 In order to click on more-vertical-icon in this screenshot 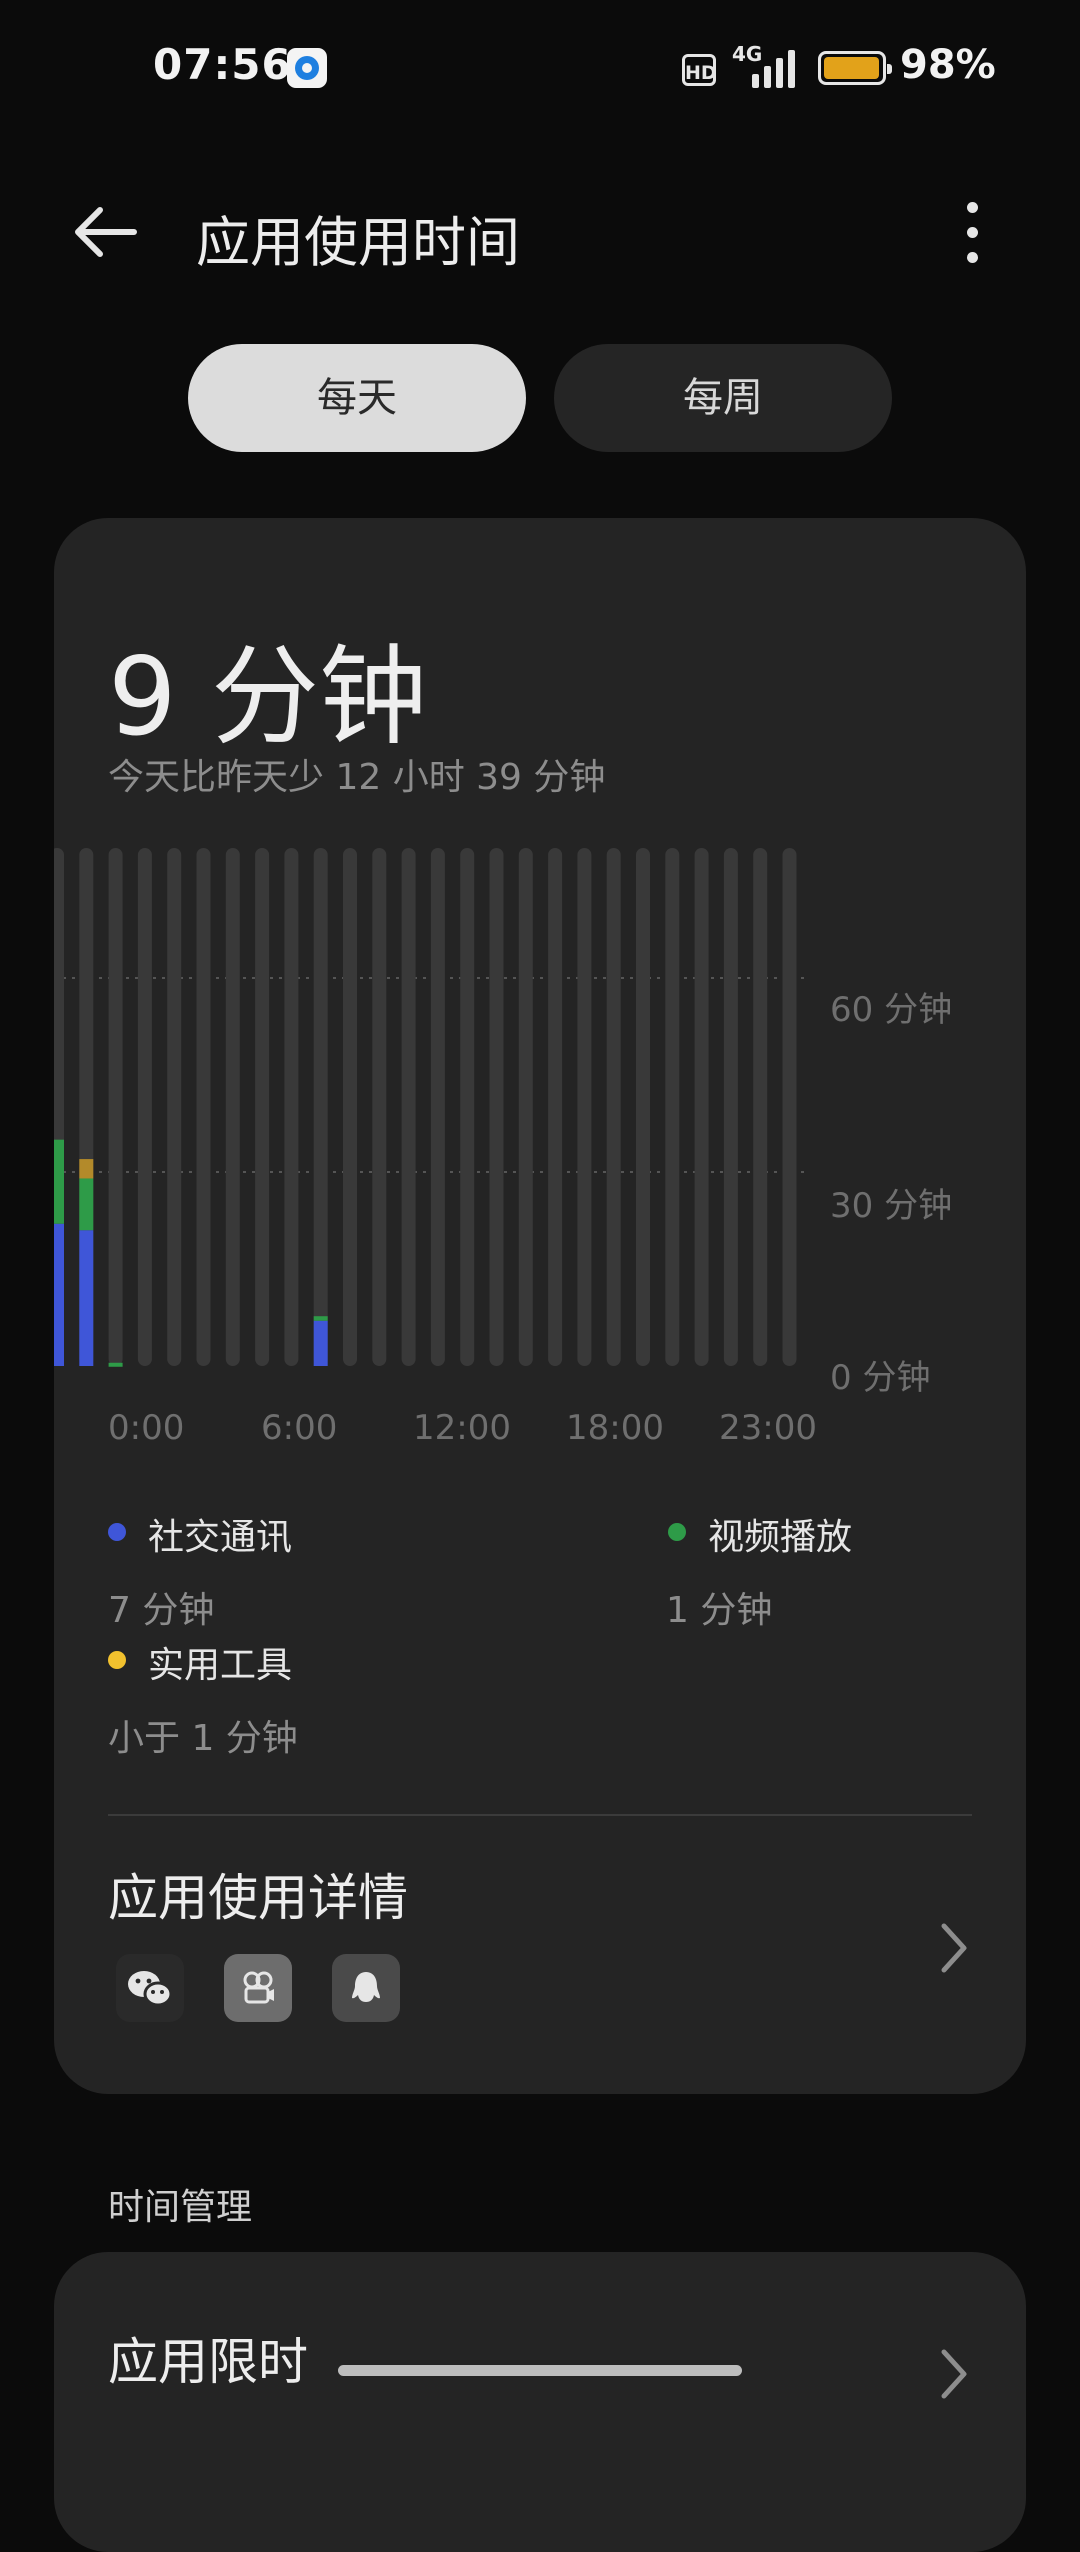, I will do `click(972, 207)`.